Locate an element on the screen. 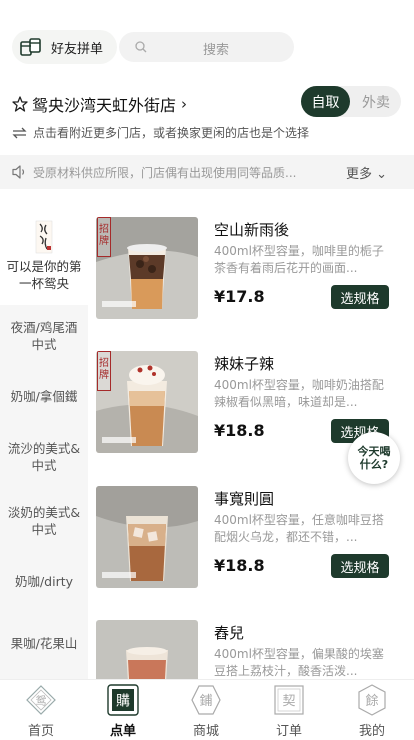  search-input: 搜索 is located at coordinates (206, 47).